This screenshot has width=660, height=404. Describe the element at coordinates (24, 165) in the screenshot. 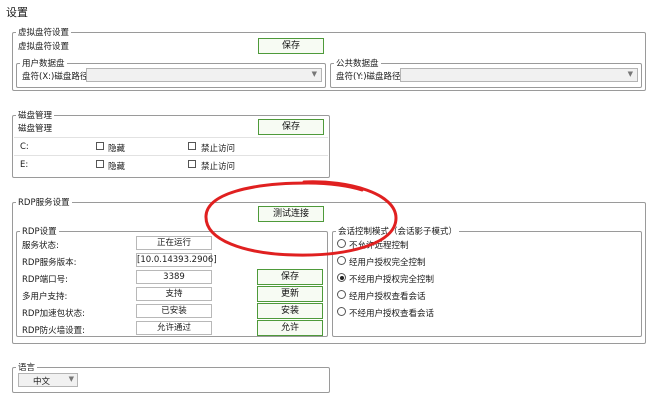

I see `drive-e-label: E:` at that location.